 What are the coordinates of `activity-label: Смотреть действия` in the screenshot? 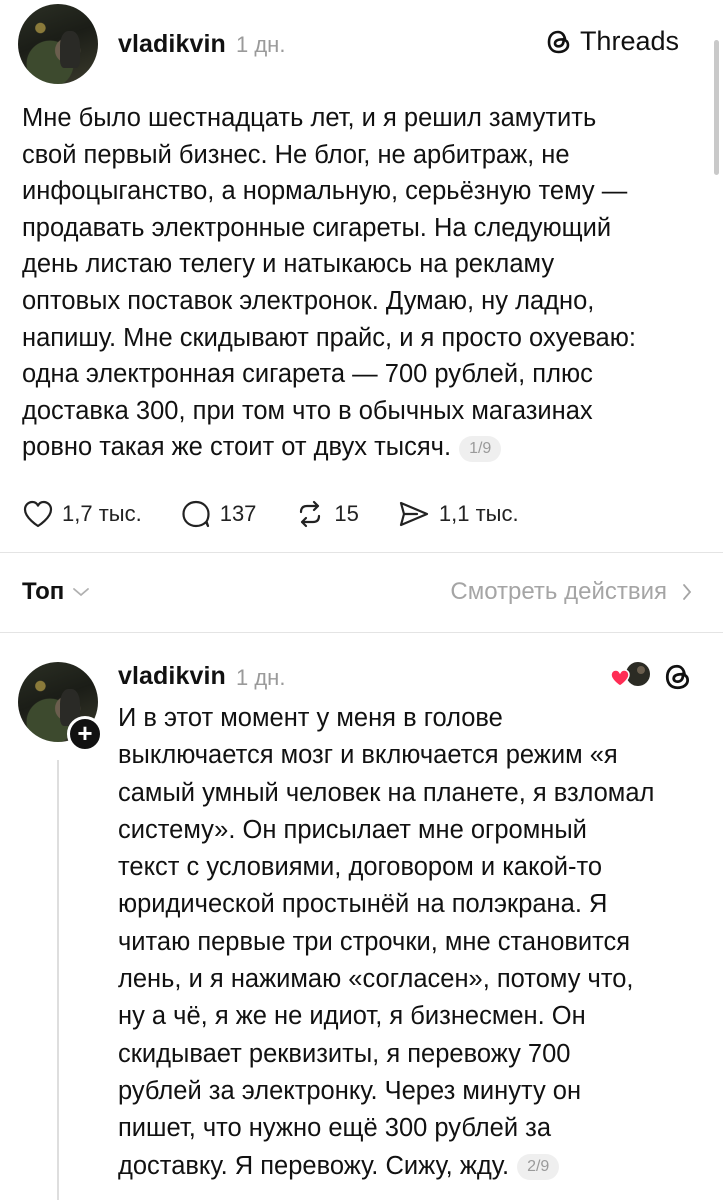 It's located at (558, 591).